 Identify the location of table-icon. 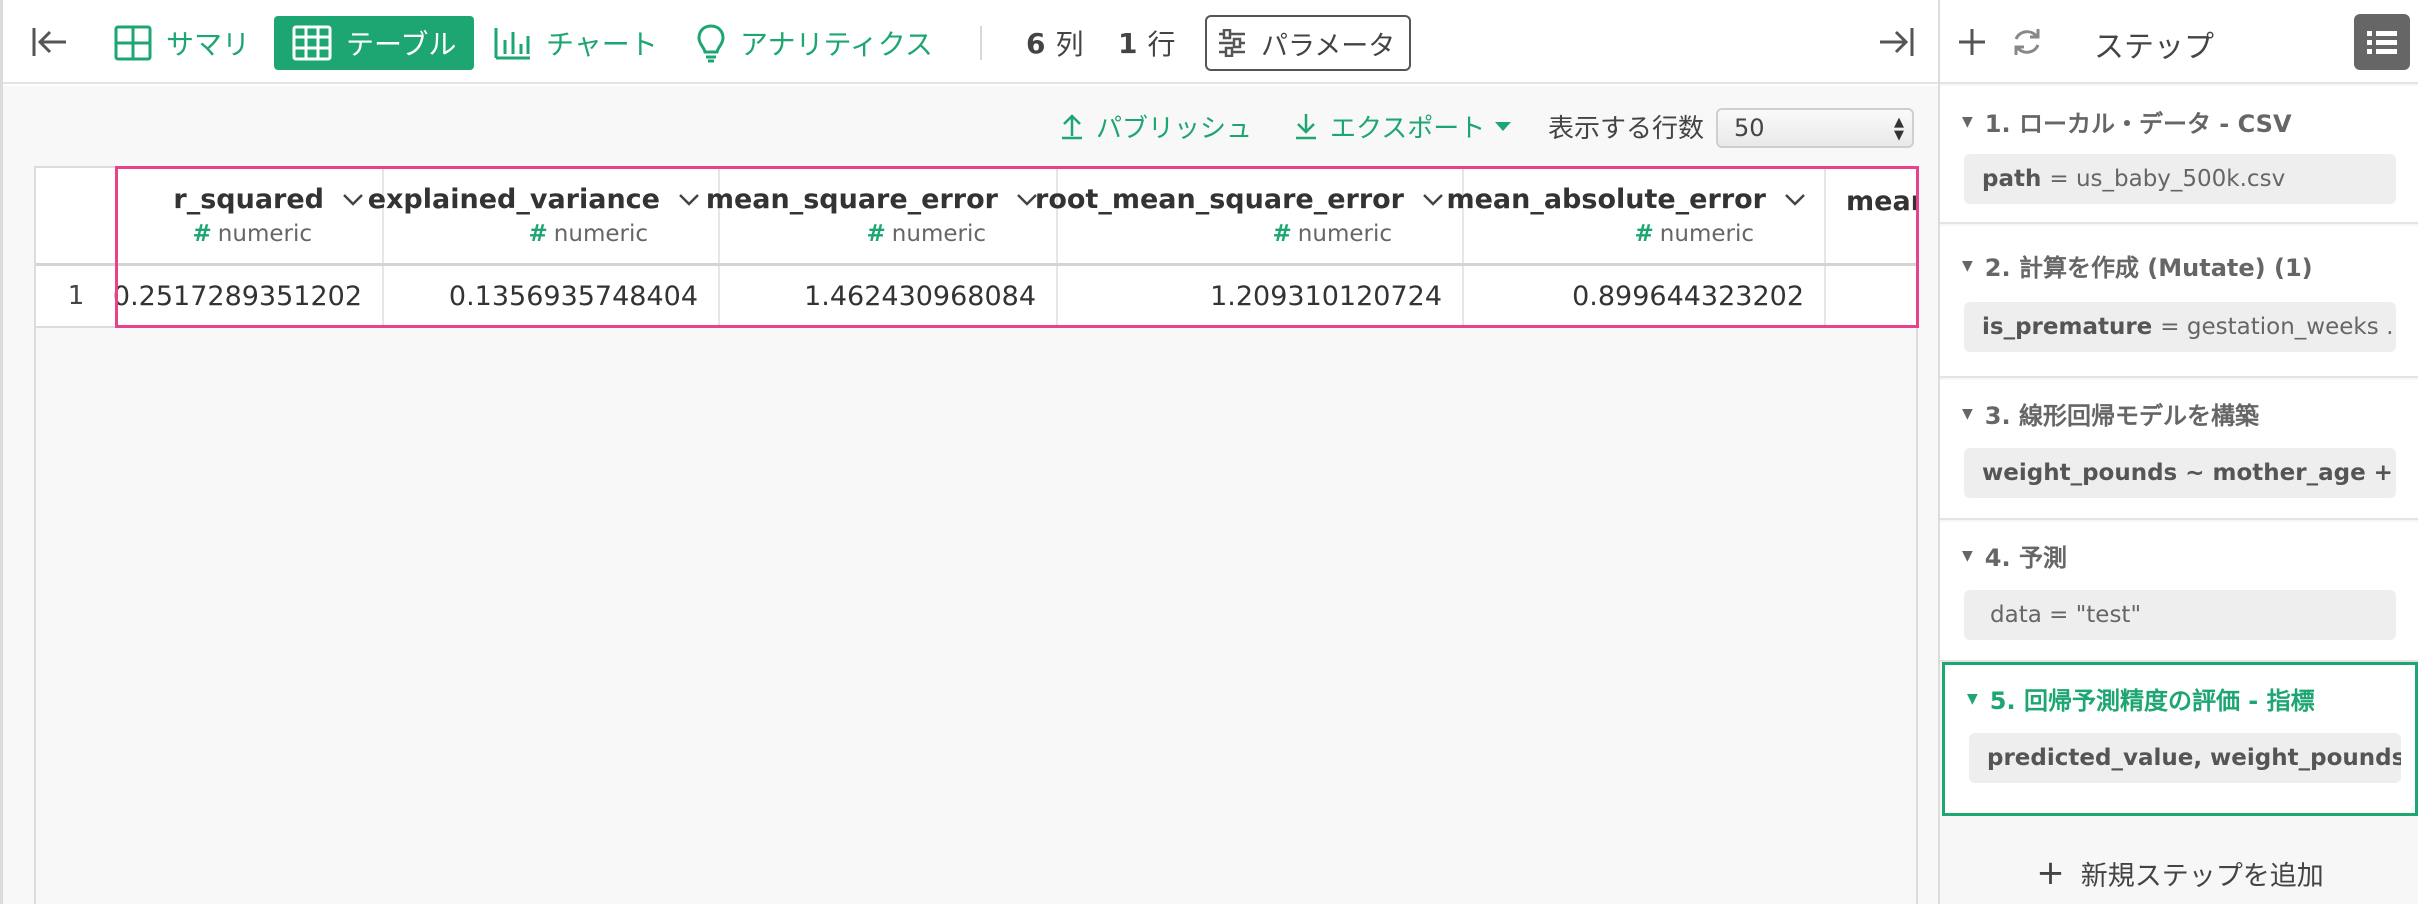
(312, 43).